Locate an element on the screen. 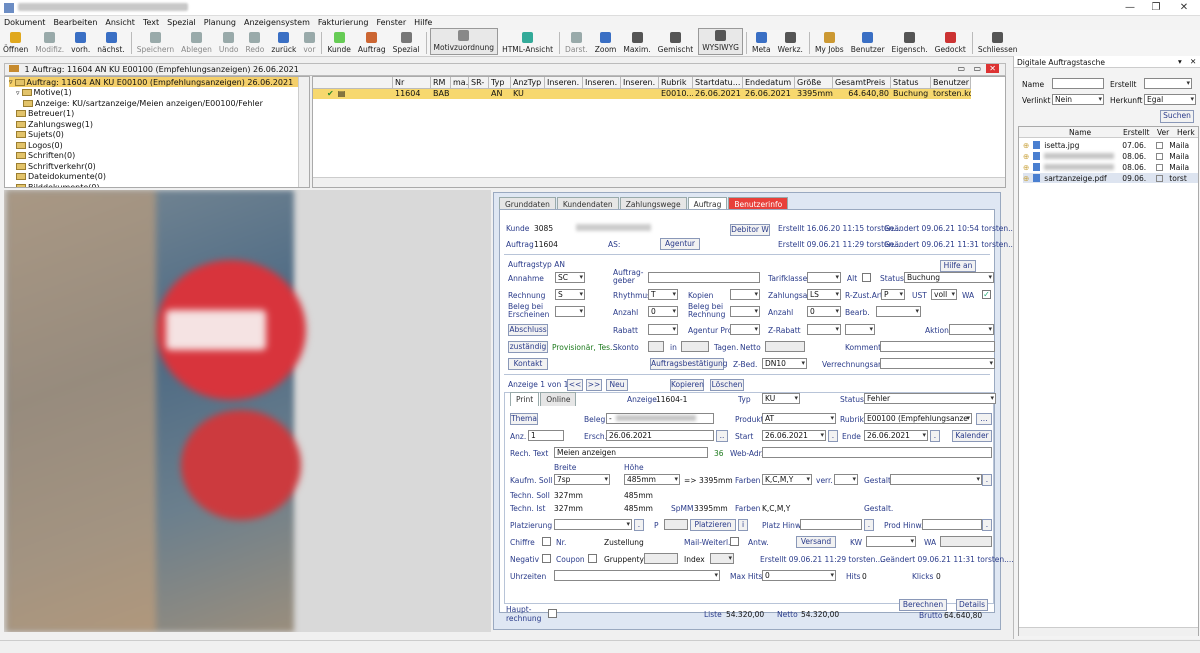 The image size is (1200, 653). debitor-button: Debitor W is located at coordinates (750, 230).